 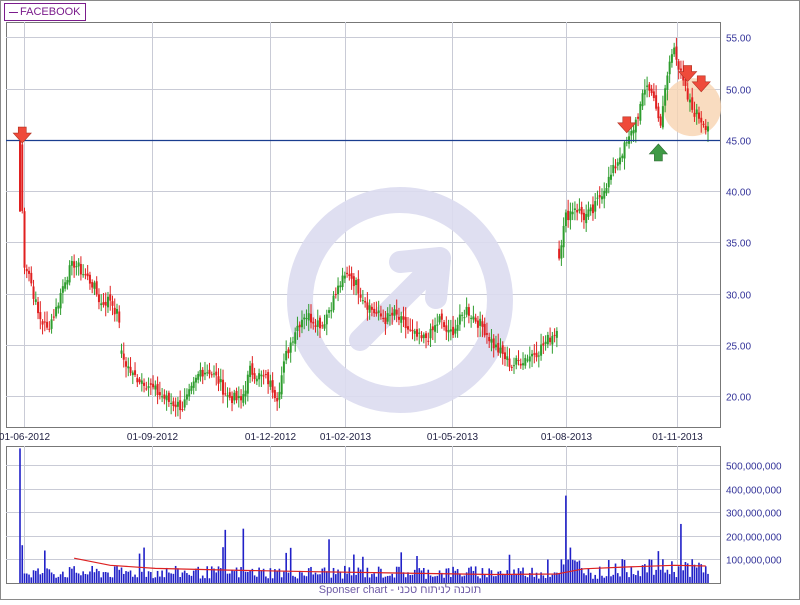 I want to click on volume-y-tick-label: 300,000,000, so click(x=754, y=514).